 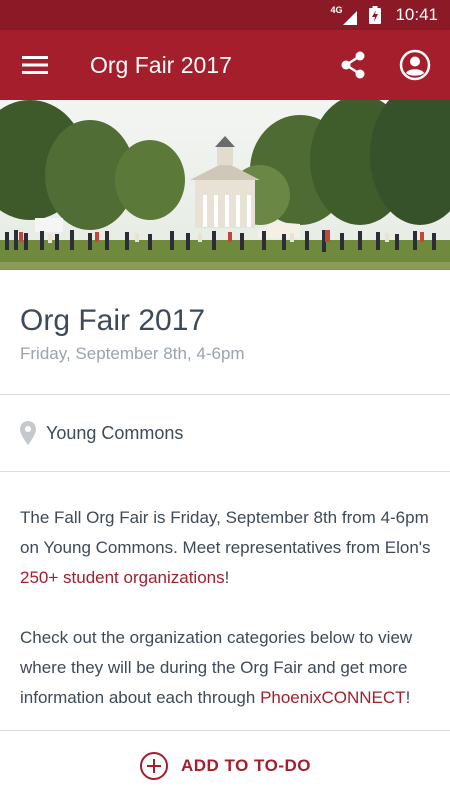 I want to click on account-button, so click(x=415, y=65).